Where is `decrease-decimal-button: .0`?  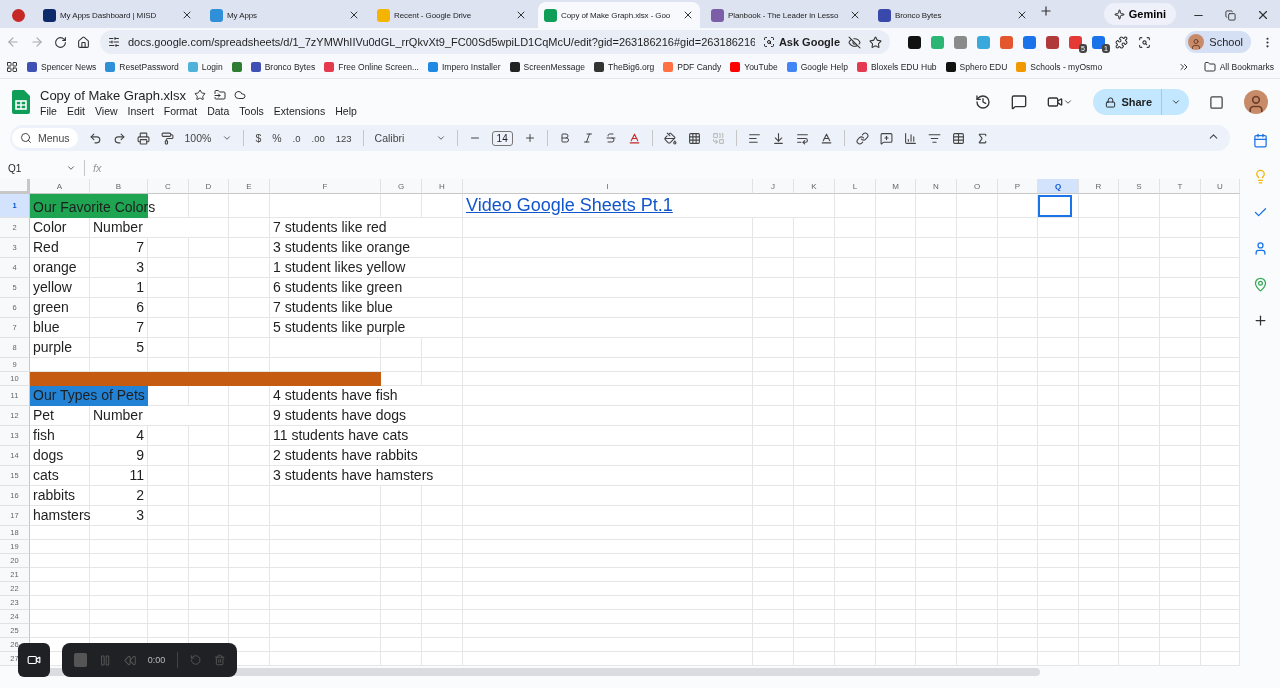 decrease-decimal-button: .0 is located at coordinates (296, 138).